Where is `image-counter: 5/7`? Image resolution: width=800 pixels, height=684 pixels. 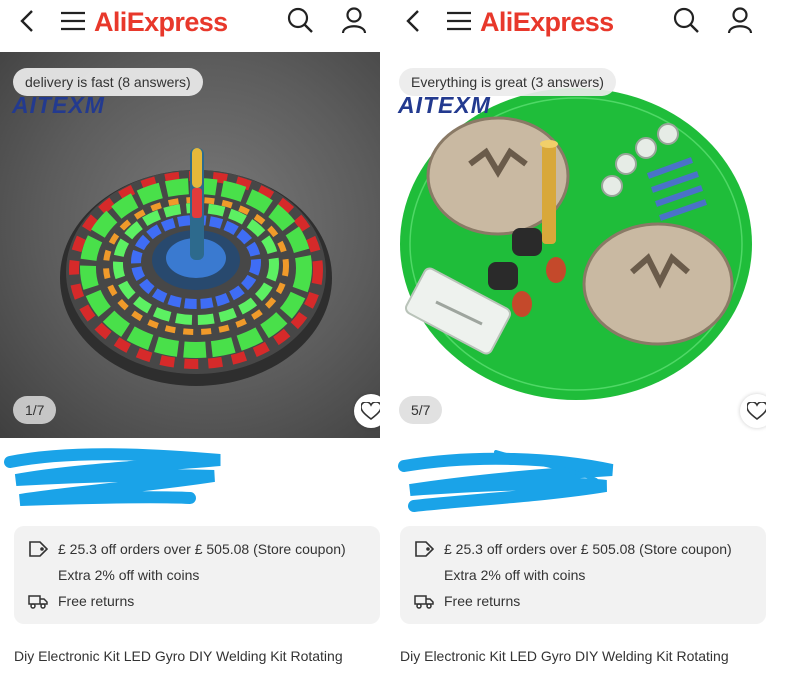 image-counter: 5/7 is located at coordinates (421, 410).